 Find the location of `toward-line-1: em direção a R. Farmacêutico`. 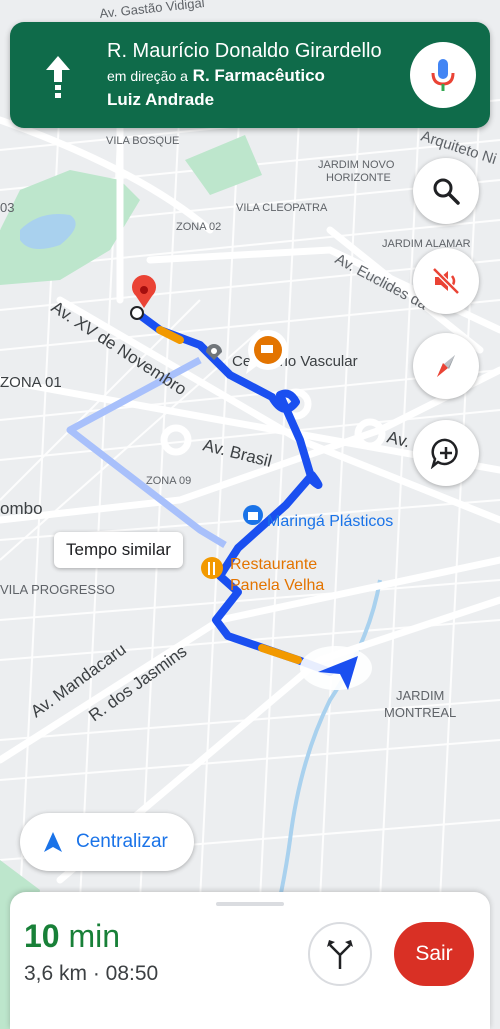

toward-line-1: em direção a R. Farmacêutico is located at coordinates (257, 76).